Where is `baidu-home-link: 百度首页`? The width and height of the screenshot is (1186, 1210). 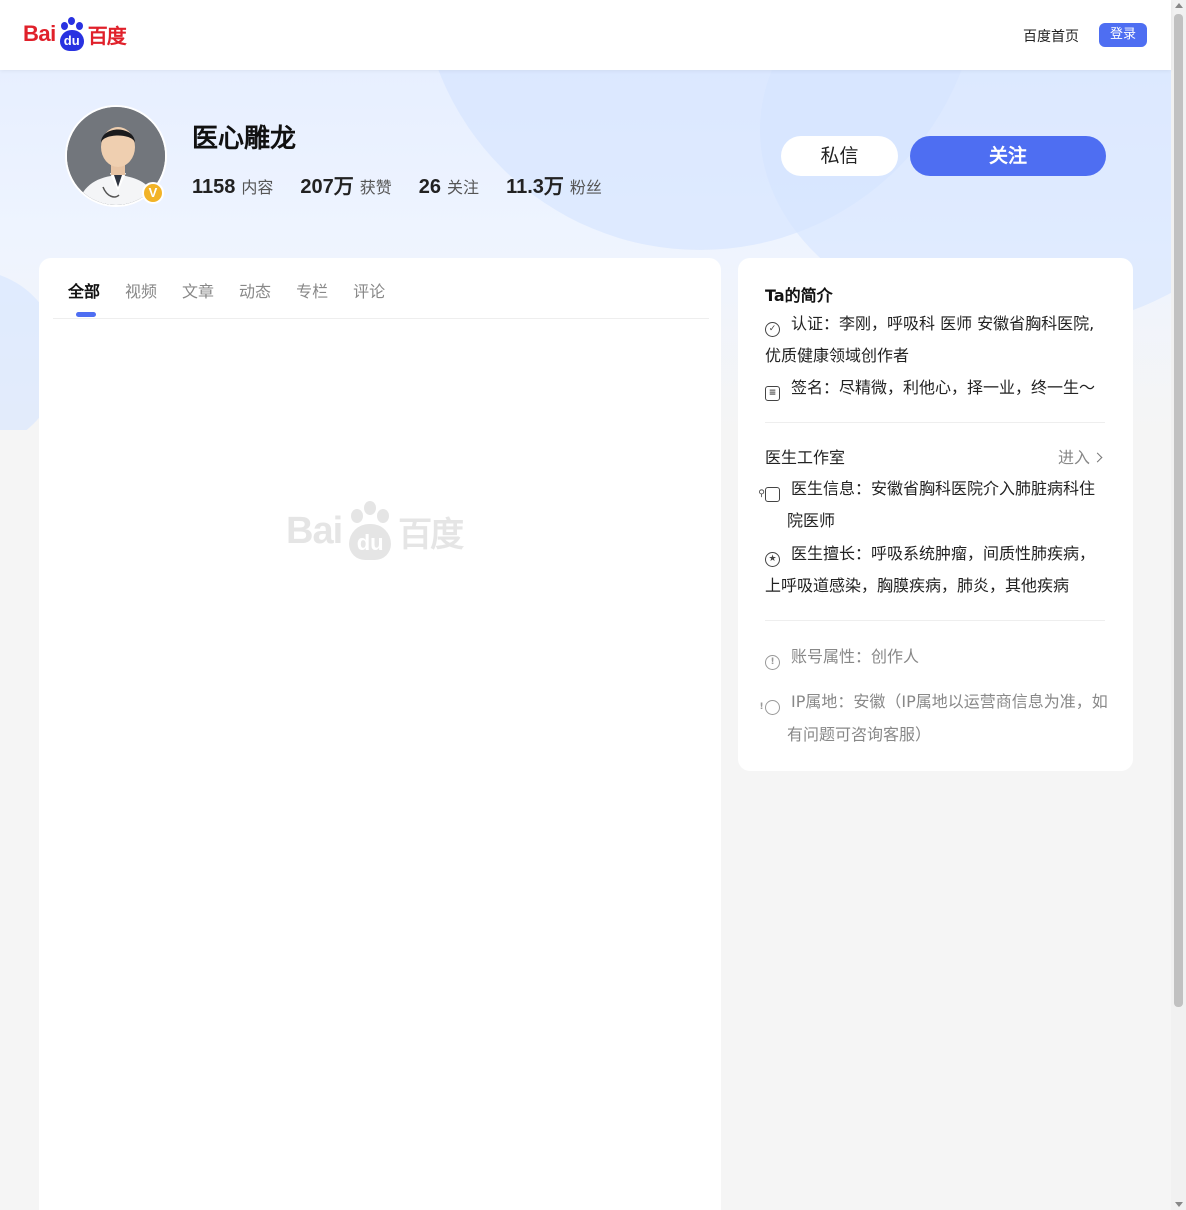 baidu-home-link: 百度首页 is located at coordinates (1051, 36).